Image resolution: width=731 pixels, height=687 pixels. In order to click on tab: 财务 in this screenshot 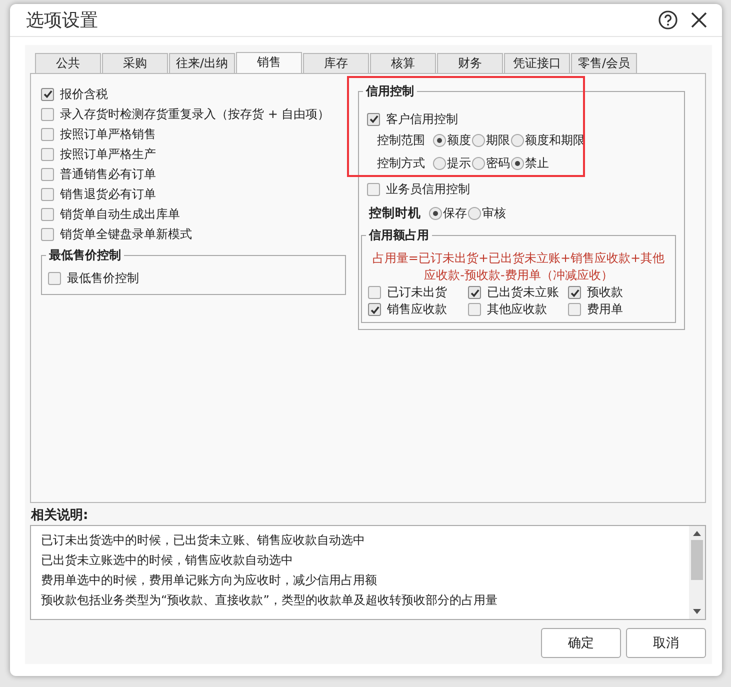, I will do `click(470, 63)`.